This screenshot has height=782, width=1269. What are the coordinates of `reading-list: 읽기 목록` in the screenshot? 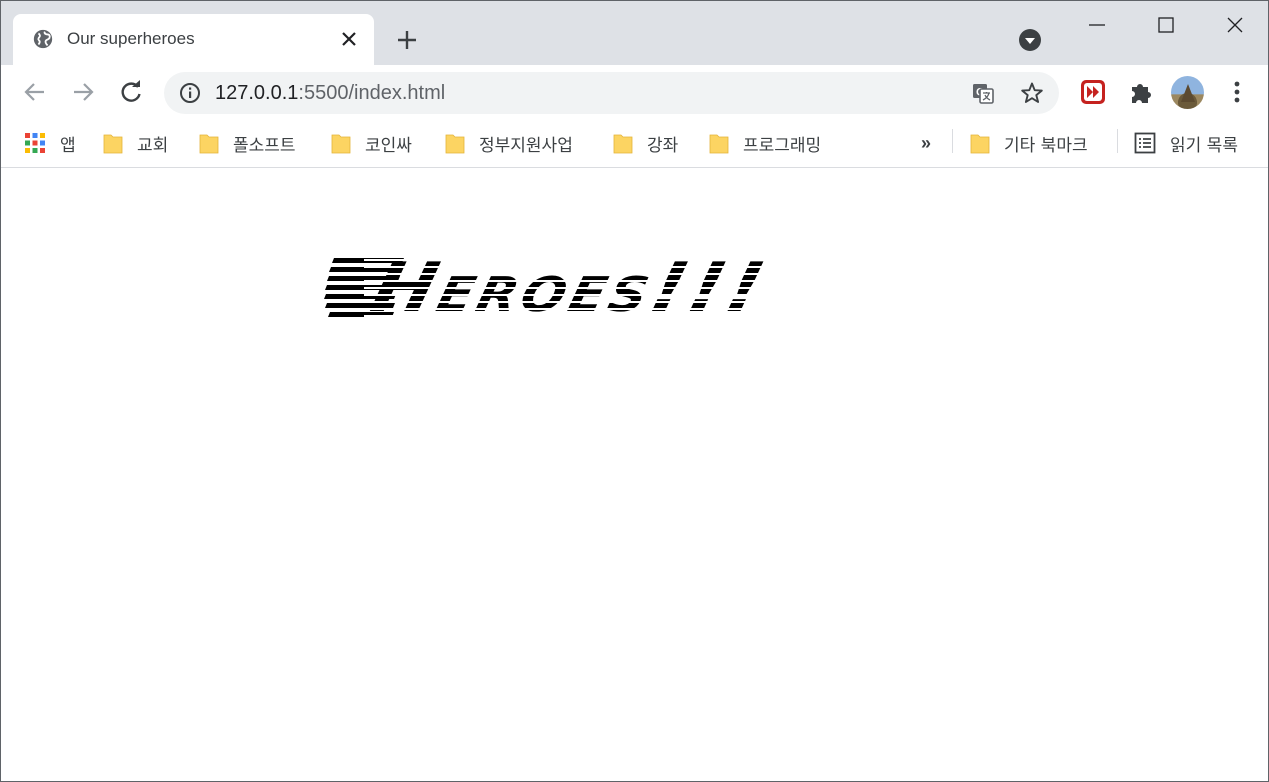 It's located at (1186, 143).